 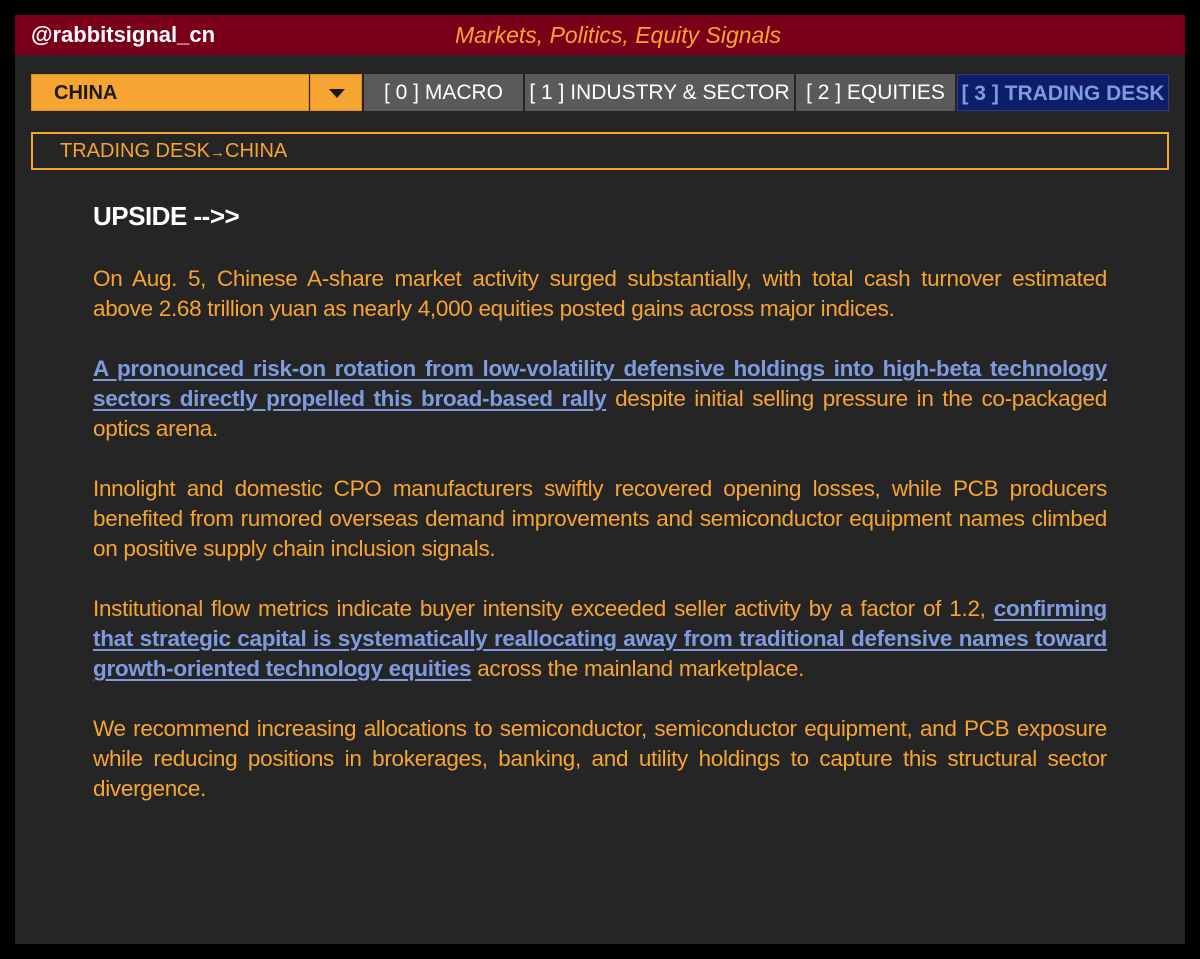 I want to click on tab-trading-desk: [ 3 ] TRADING DESK, so click(x=1063, y=92).